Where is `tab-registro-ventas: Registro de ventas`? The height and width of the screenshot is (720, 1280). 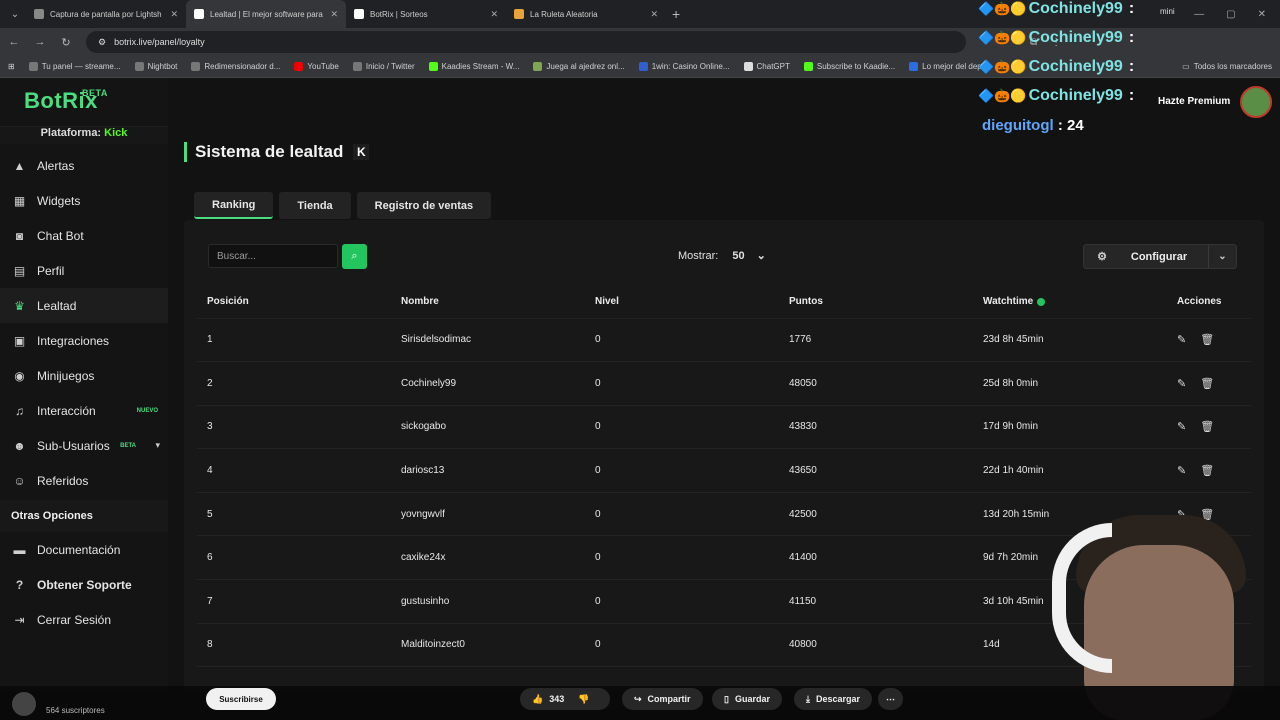 tab-registro-ventas: Registro de ventas is located at coordinates (424, 205).